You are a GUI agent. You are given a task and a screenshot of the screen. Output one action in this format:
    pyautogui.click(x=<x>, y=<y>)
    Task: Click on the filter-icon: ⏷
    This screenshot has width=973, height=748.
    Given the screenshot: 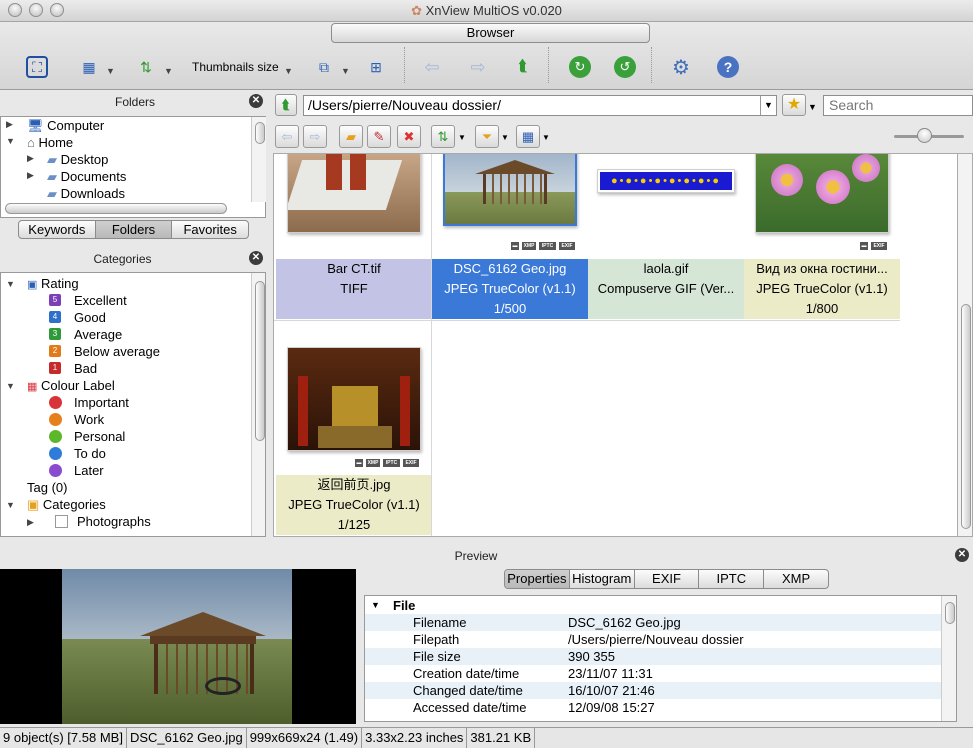 What is the action you would take?
    pyautogui.click(x=487, y=136)
    